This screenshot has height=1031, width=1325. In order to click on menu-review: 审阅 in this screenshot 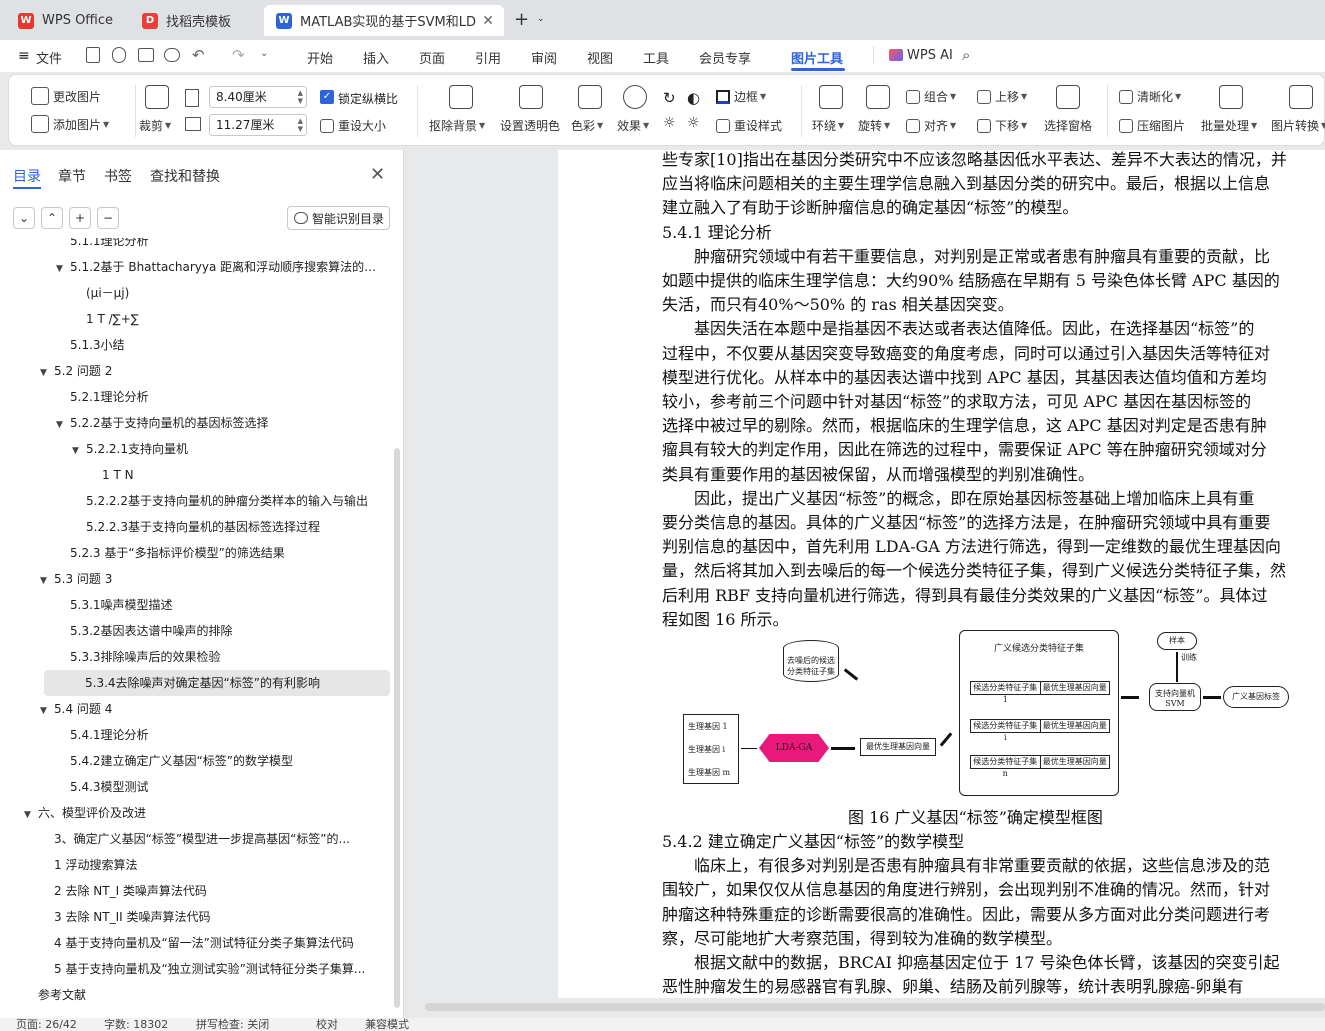, I will do `click(544, 57)`.